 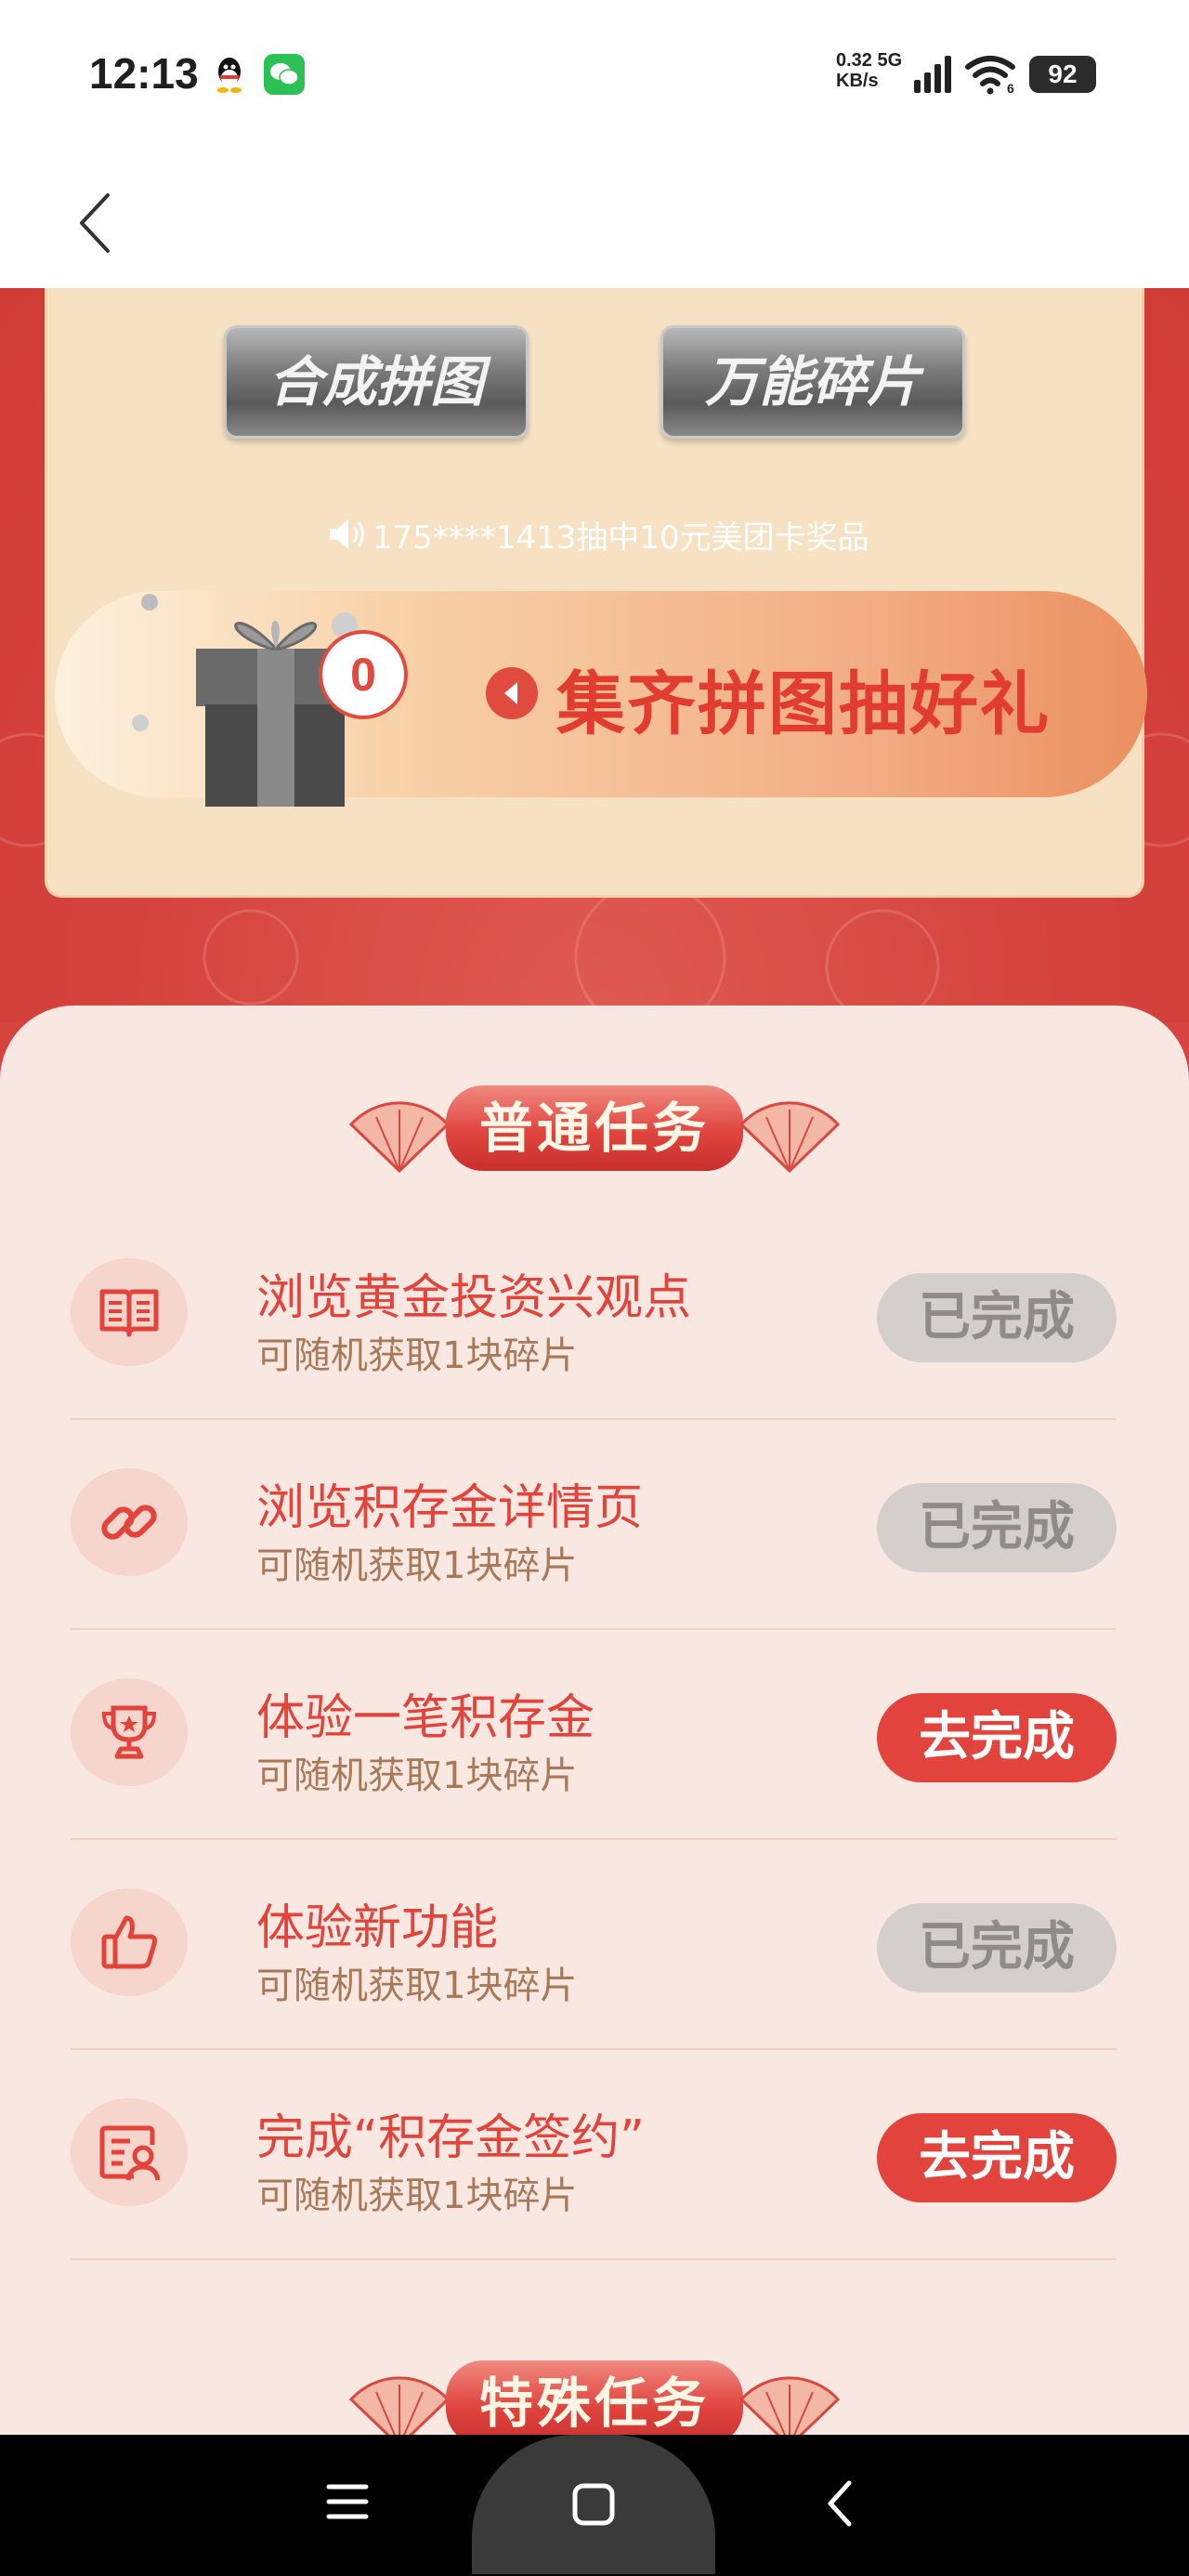 I want to click on section-title: 特殊任务, so click(x=594, y=2403).